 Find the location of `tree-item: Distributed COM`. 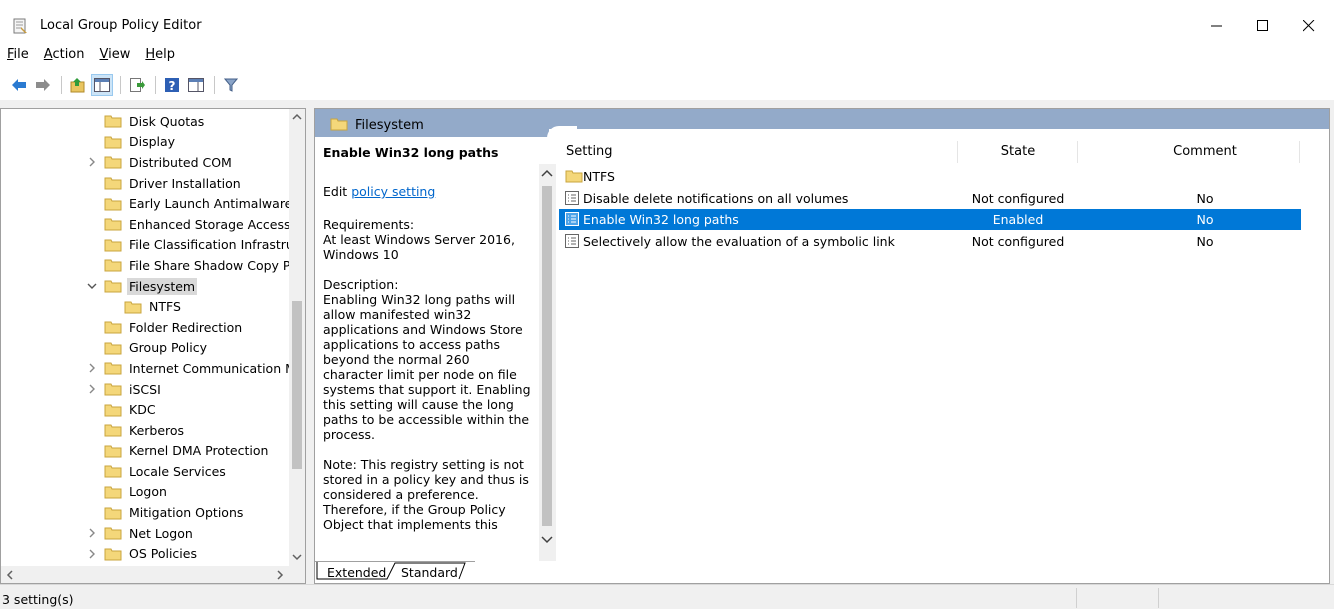

tree-item: Distributed COM is located at coordinates (145, 162).